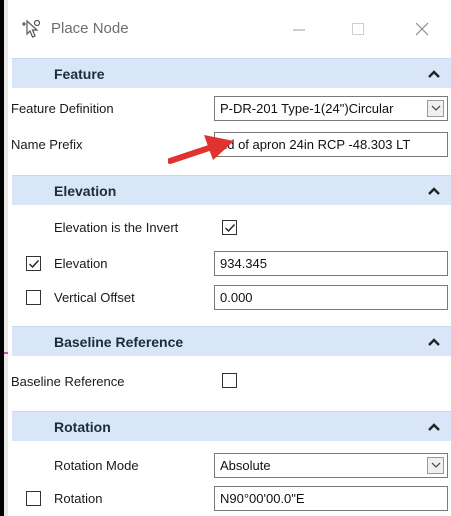 The width and height of the screenshot is (451, 516). What do you see at coordinates (96, 465) in the screenshot?
I see `rotation-mode-label: Rotation Mode` at bounding box center [96, 465].